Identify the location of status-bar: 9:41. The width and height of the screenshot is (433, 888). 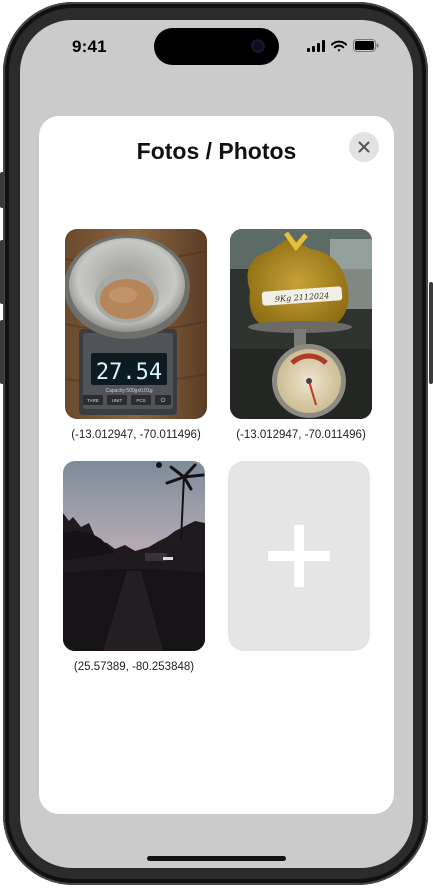
(216, 47).